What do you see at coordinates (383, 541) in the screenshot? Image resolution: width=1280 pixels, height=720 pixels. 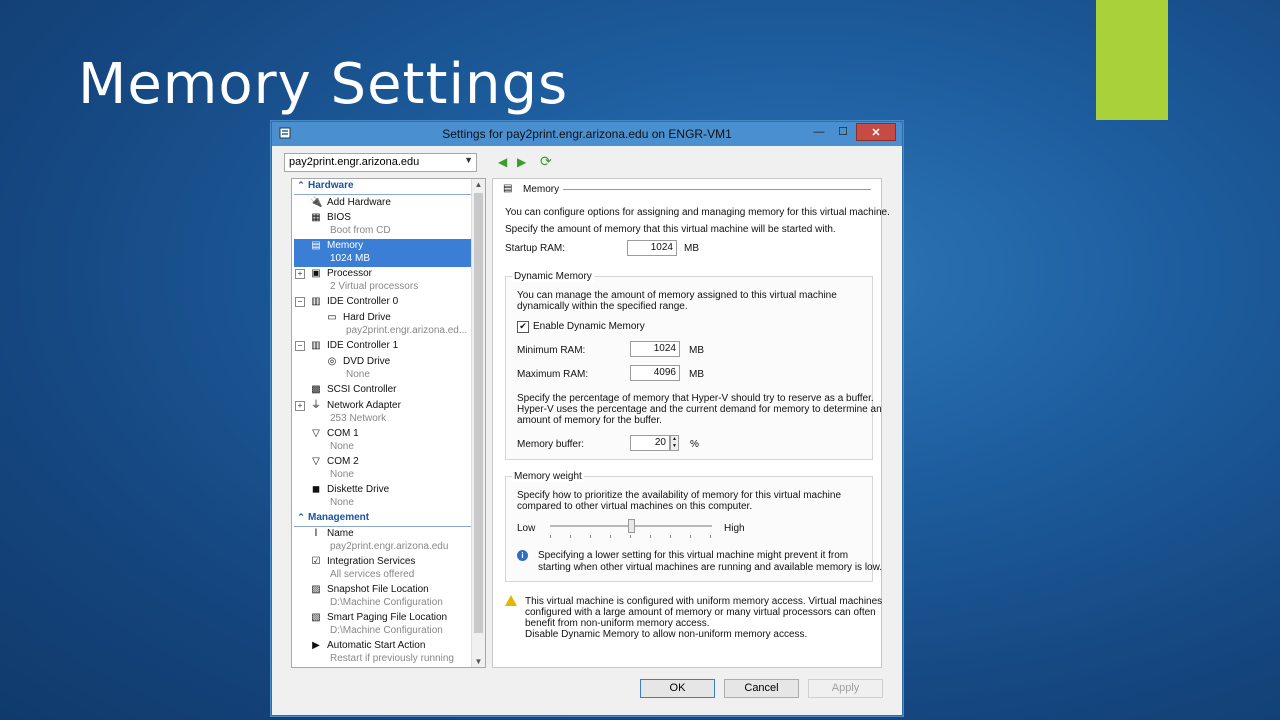 I see `tree-item-name: Ⅰ Name pay2print.engr.arizona.edu` at bounding box center [383, 541].